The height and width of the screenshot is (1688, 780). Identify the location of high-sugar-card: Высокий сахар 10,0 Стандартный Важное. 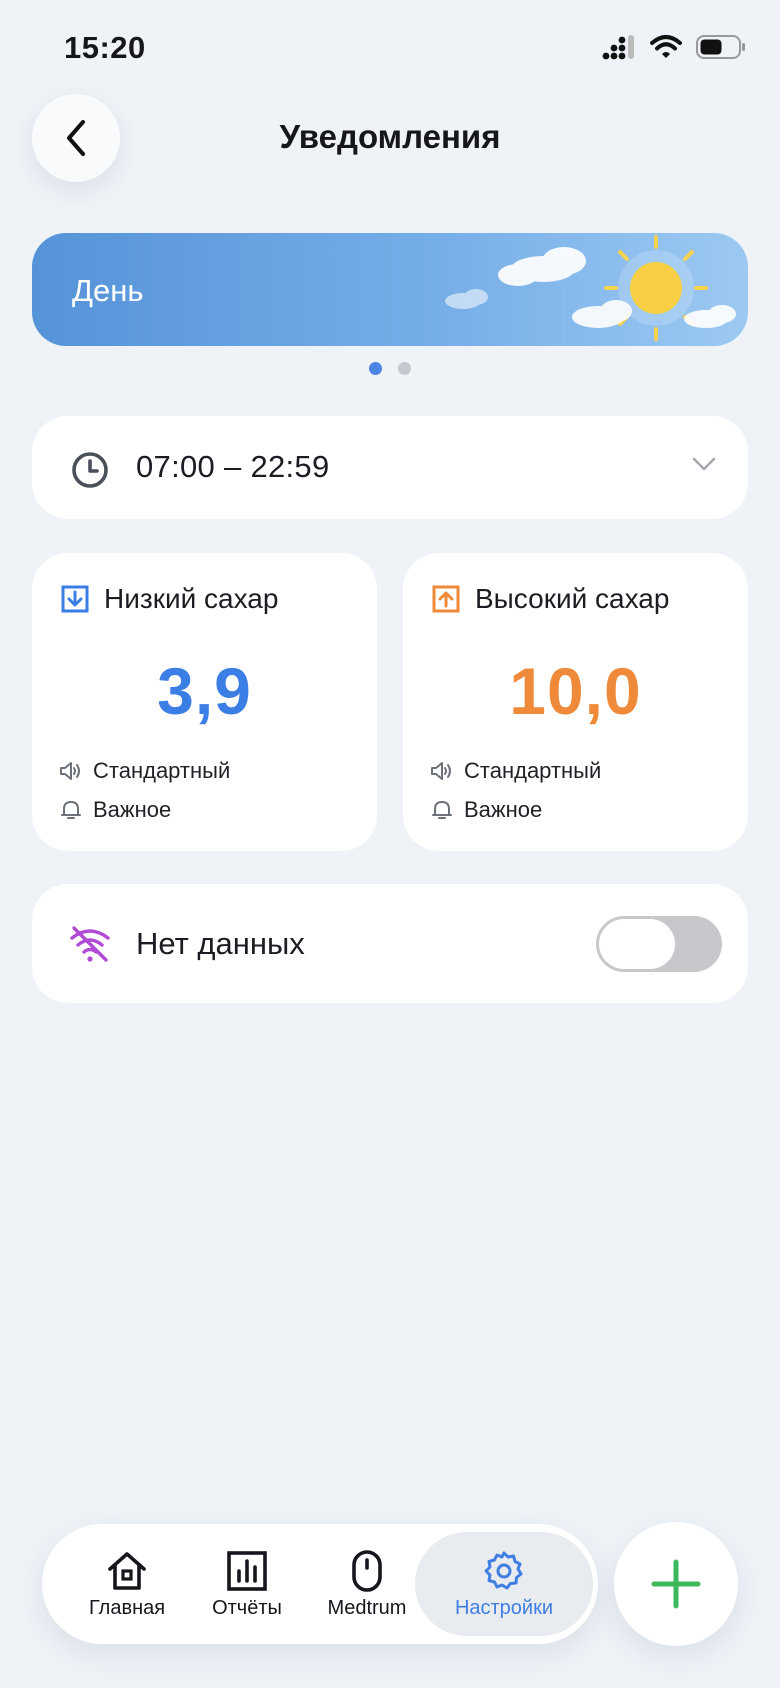
(575, 702).